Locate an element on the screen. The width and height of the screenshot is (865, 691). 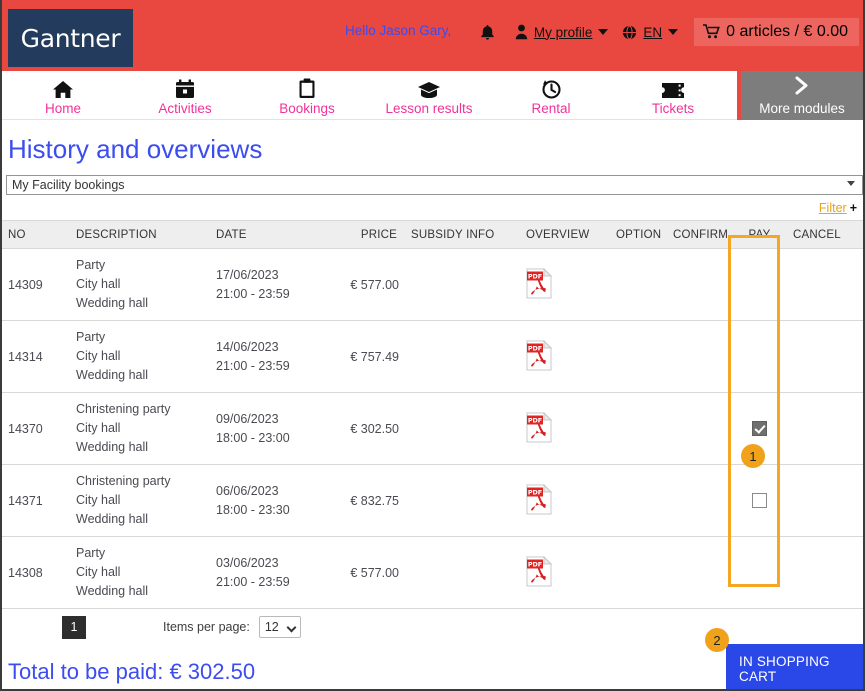
home-icon is located at coordinates (63, 88).